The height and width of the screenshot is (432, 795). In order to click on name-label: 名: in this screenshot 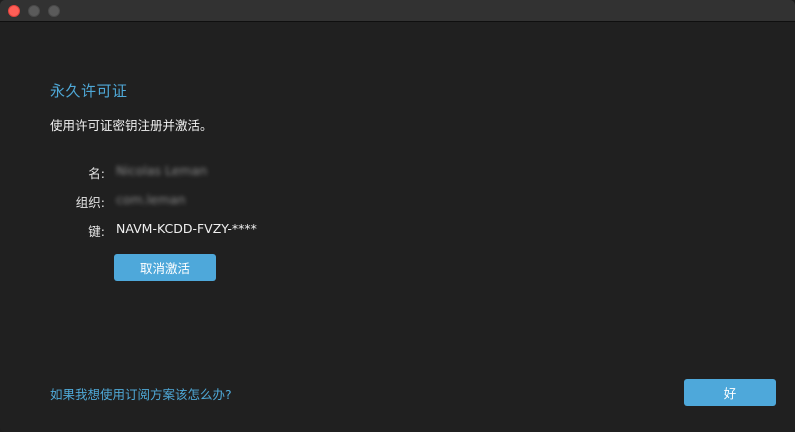, I will do `click(96, 173)`.